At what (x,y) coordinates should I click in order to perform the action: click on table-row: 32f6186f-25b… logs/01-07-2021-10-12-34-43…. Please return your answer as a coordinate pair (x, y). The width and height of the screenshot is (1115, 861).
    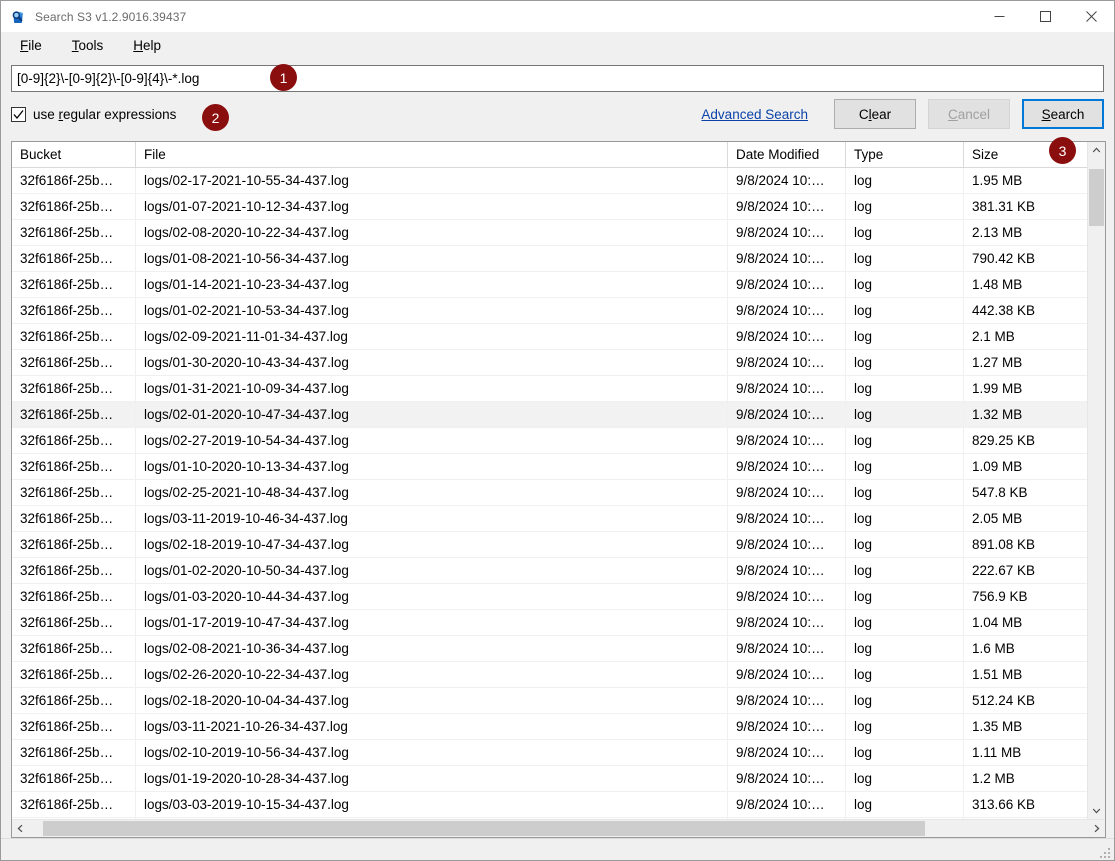
    Looking at the image, I should click on (549, 207).